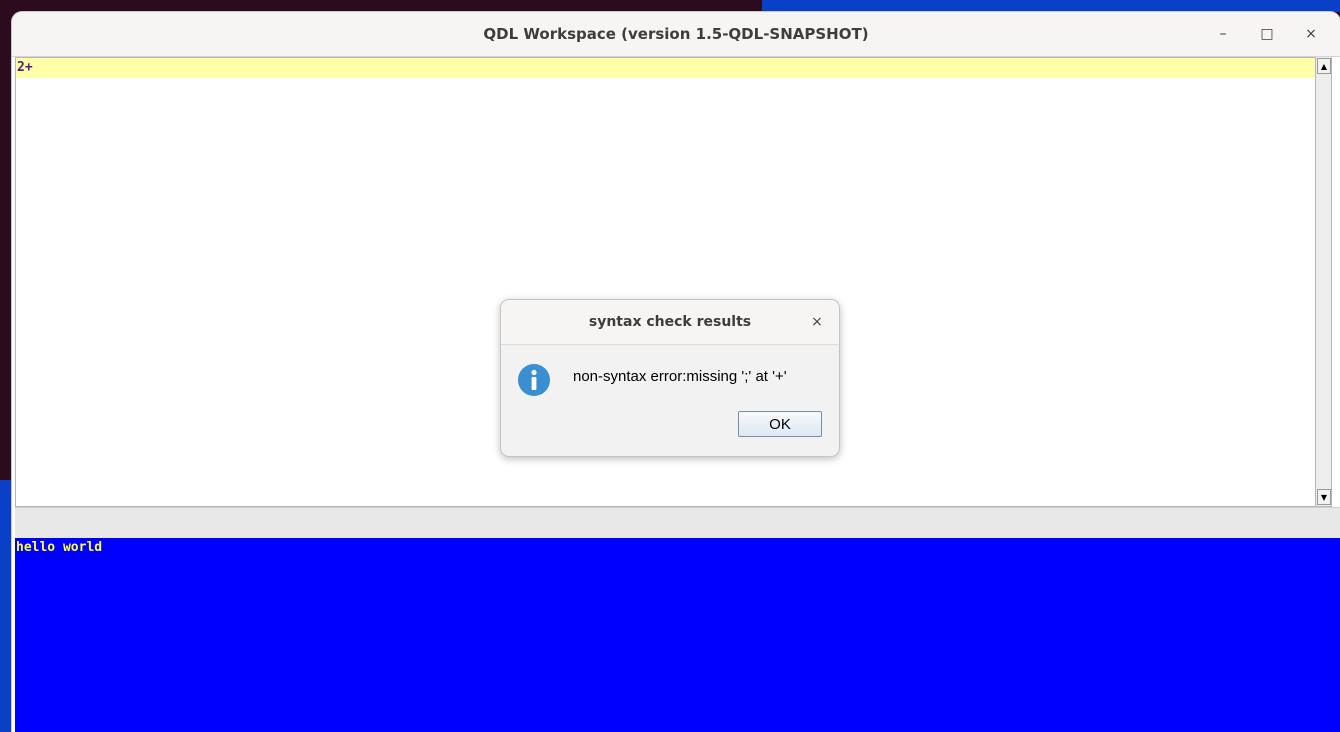 Image resolution: width=1340 pixels, height=732 pixels. What do you see at coordinates (780, 424) in the screenshot?
I see `ok-button: OK` at bounding box center [780, 424].